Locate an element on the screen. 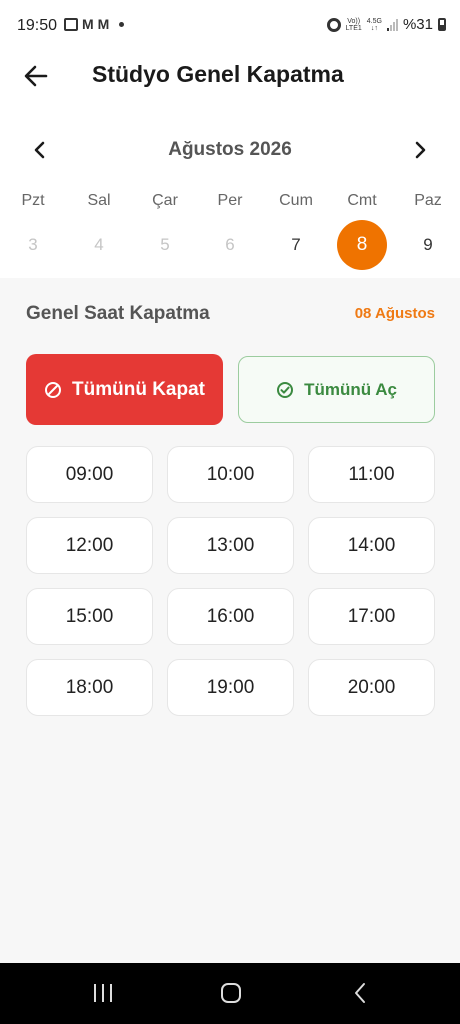 This screenshot has height=1024, width=460. time-slot-button: 17:00 is located at coordinates (371, 616).